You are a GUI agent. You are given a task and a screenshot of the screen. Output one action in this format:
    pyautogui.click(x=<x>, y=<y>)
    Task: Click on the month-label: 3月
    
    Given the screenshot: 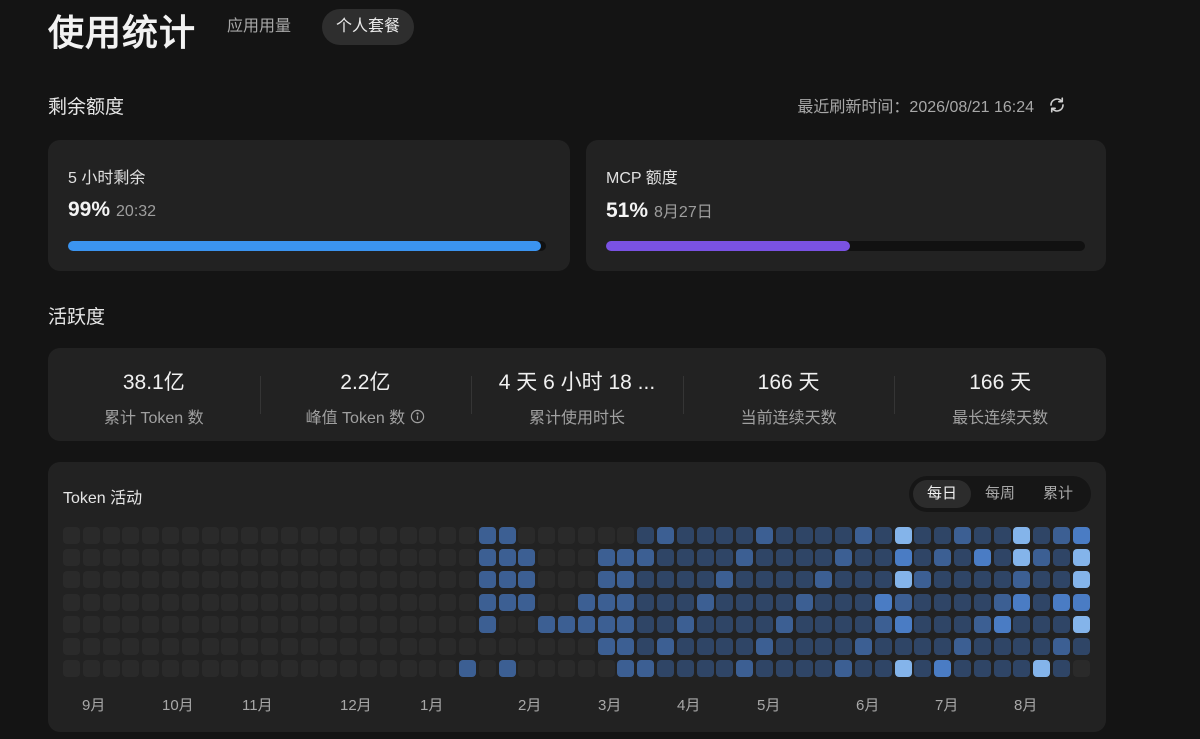 What is the action you would take?
    pyautogui.click(x=610, y=705)
    